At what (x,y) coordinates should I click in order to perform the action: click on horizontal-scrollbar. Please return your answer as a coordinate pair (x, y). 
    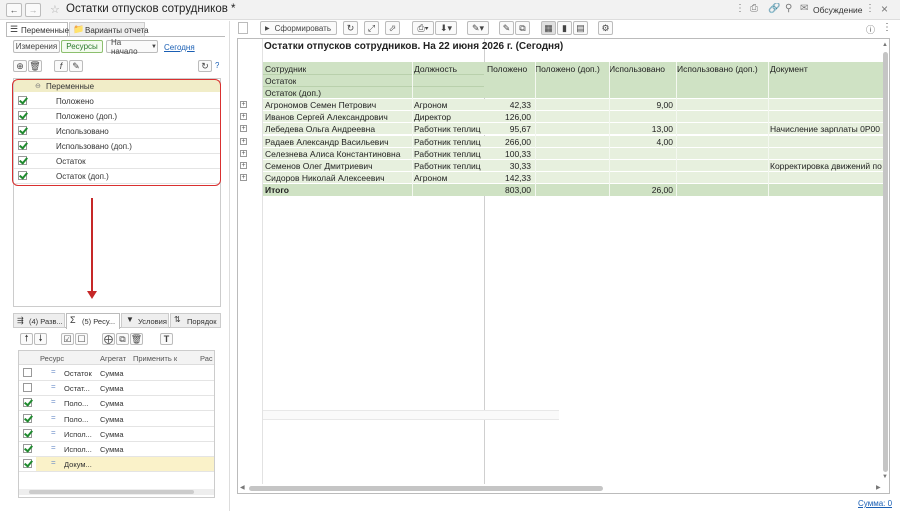
    Looking at the image, I should click on (426, 488).